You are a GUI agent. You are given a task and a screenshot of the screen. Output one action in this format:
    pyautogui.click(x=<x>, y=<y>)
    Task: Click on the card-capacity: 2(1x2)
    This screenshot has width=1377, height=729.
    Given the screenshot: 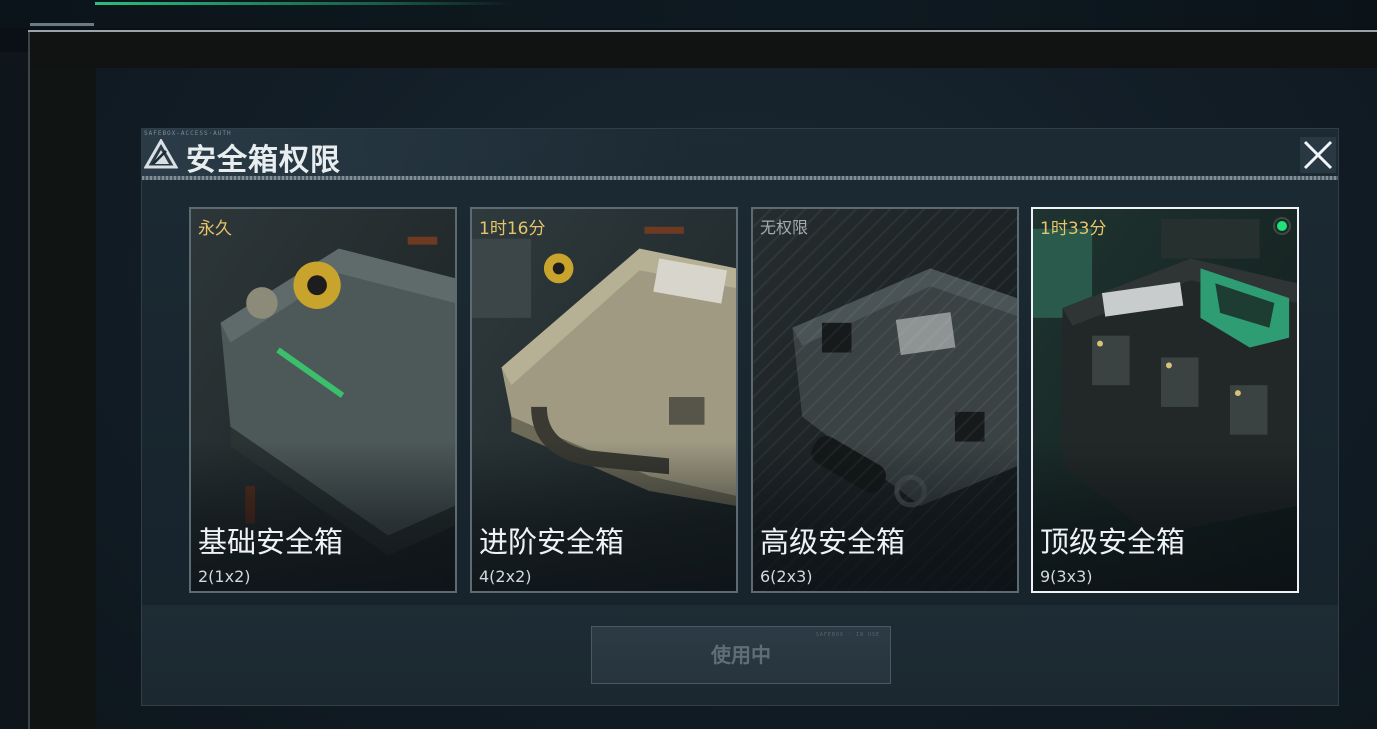 What is the action you would take?
    pyautogui.click(x=224, y=576)
    